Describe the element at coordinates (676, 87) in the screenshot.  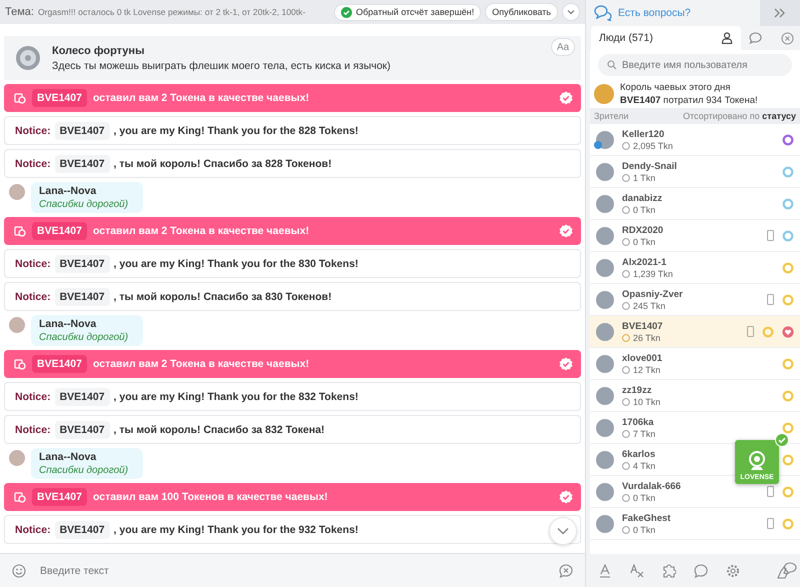
I see `king-title: Король чаевых этого дня` at that location.